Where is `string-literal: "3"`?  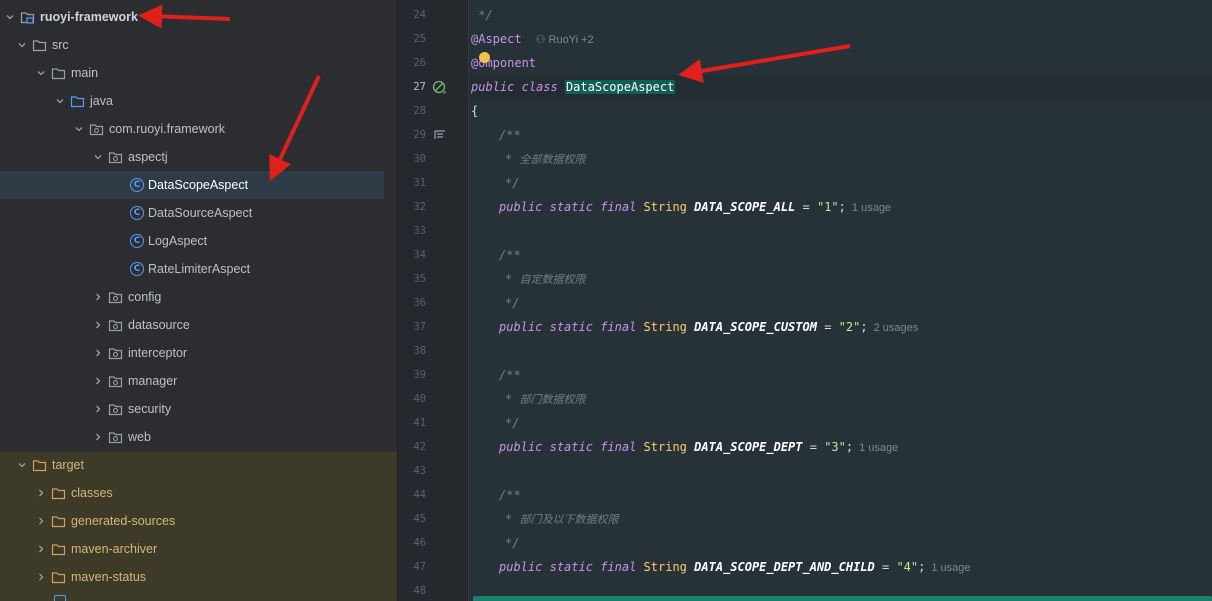
string-literal: "3" is located at coordinates (835, 447).